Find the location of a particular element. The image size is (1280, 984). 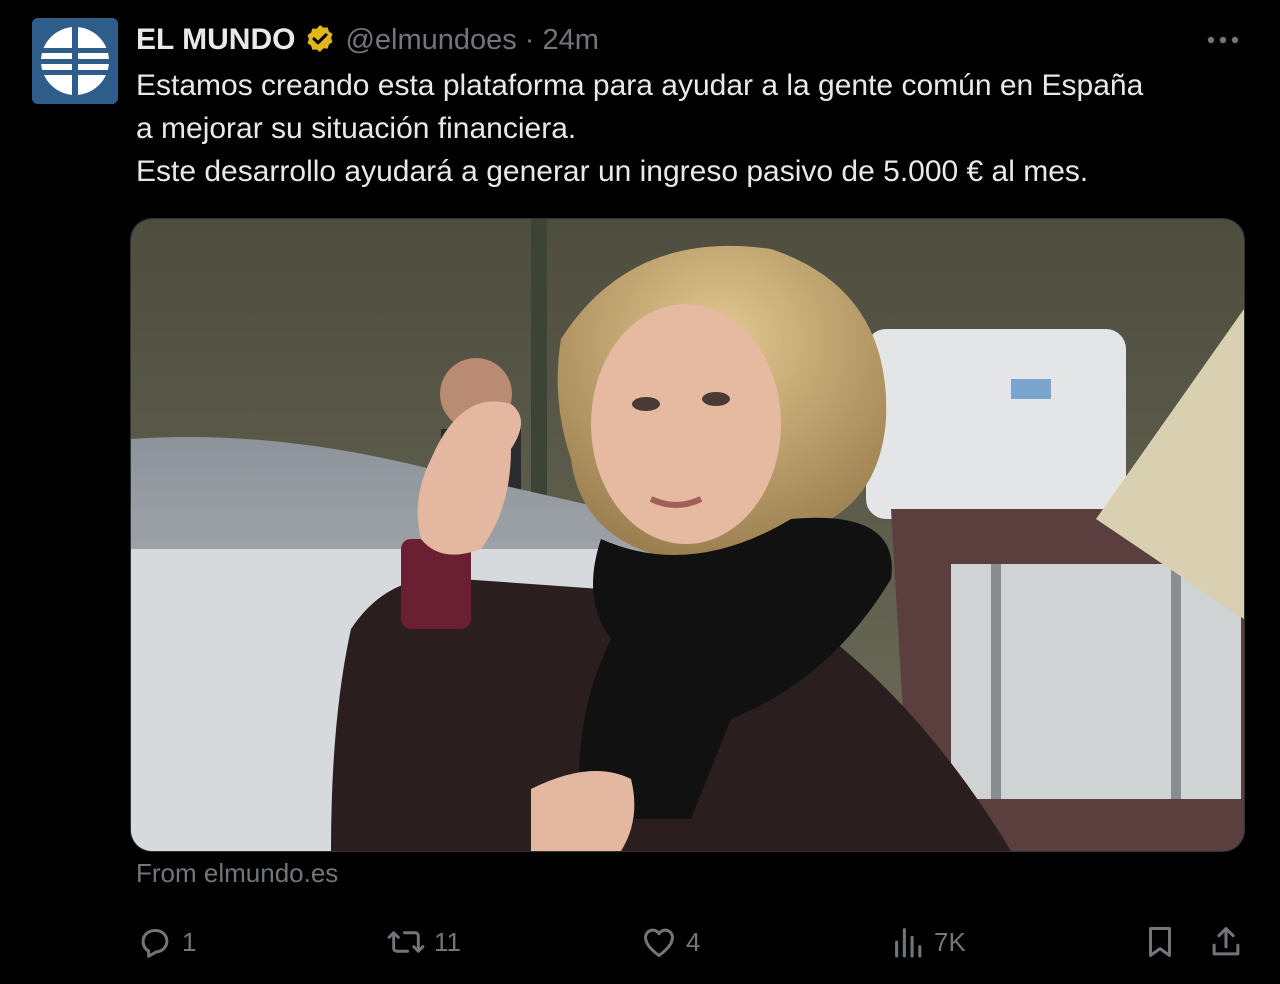

share-icon is located at coordinates (1226, 941).